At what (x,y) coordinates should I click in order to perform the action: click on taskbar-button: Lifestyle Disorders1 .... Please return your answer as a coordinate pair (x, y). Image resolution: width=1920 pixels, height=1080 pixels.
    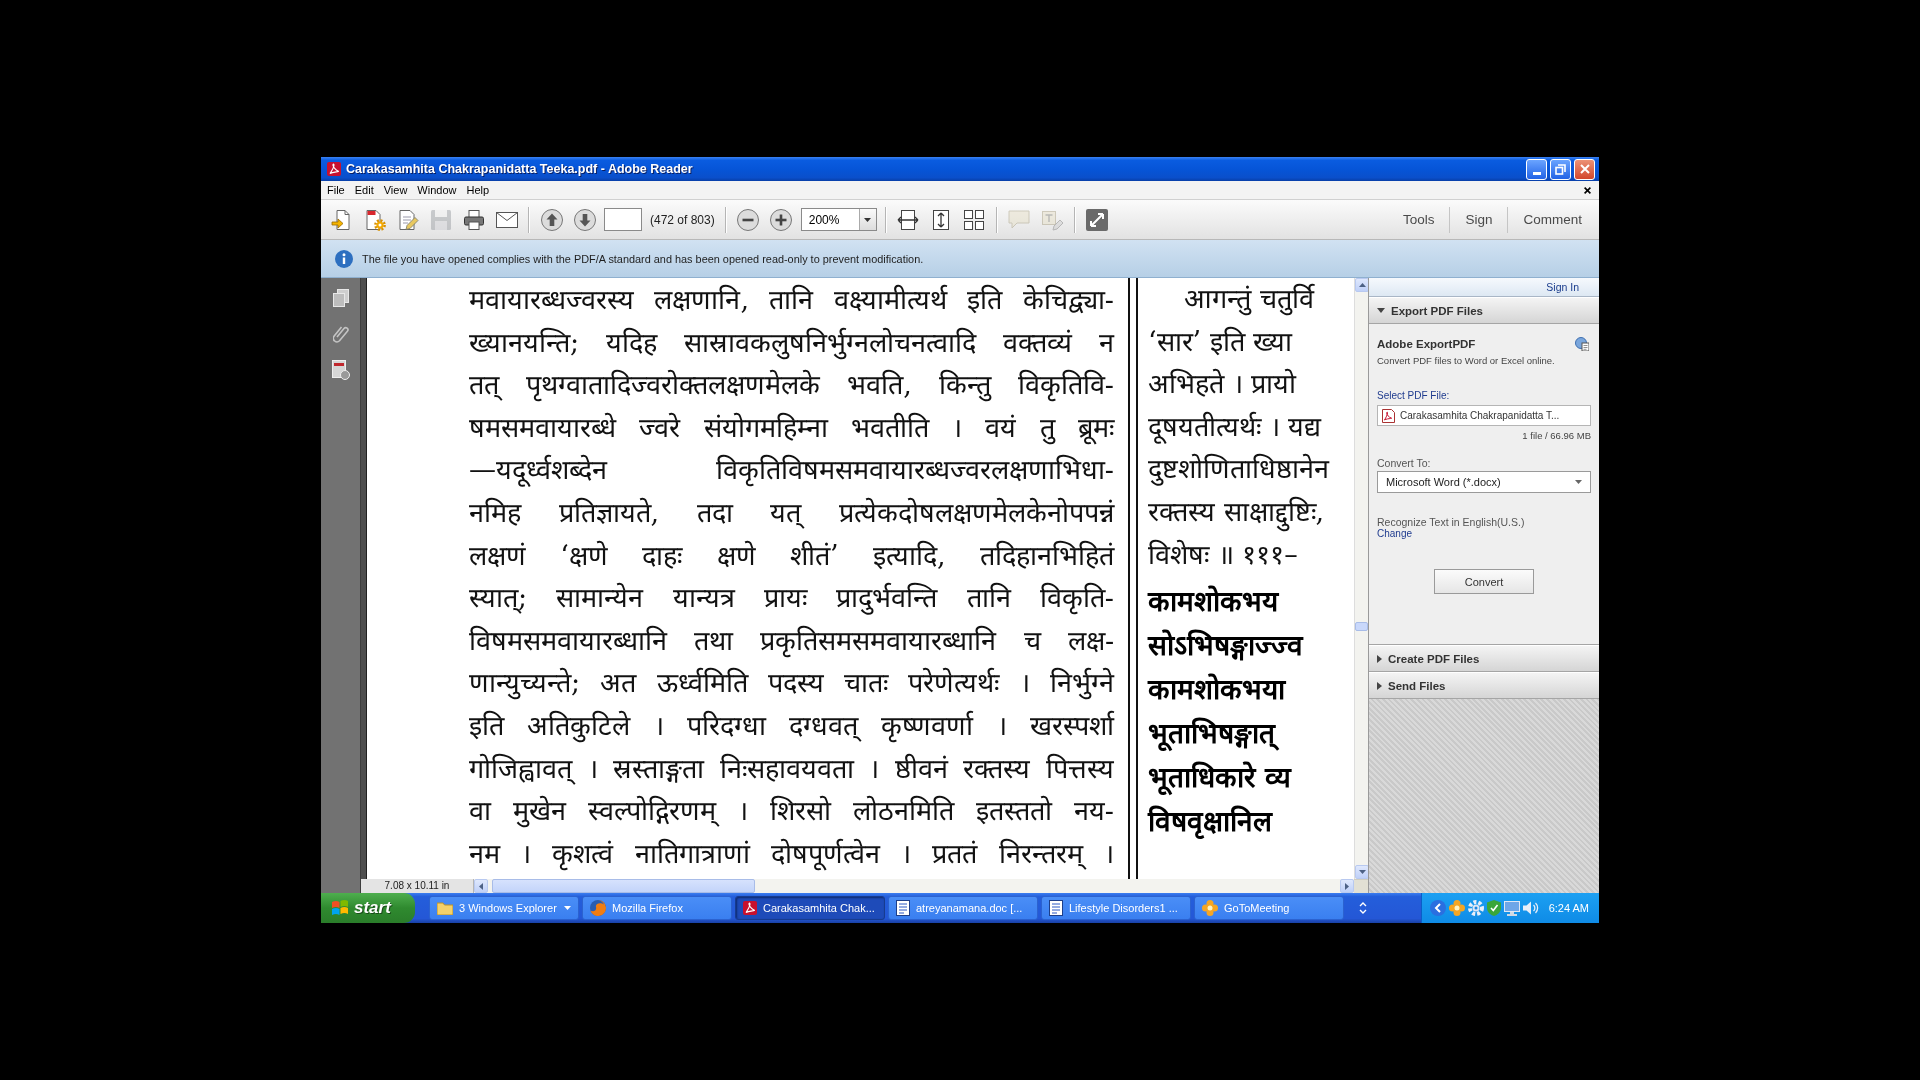
    Looking at the image, I should click on (1116, 908).